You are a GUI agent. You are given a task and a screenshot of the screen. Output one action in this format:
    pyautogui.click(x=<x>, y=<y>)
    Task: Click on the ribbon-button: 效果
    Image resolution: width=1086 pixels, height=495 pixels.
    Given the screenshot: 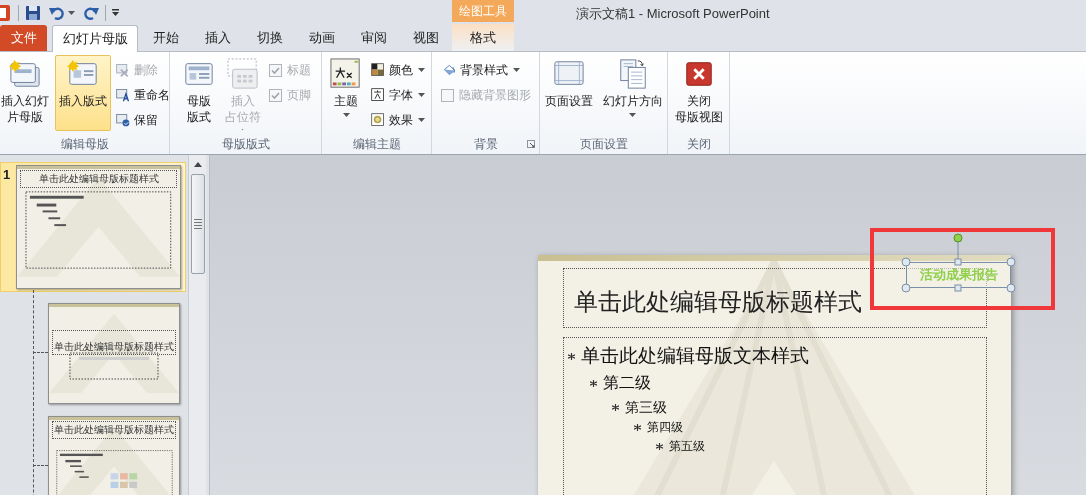 What is the action you would take?
    pyautogui.click(x=397, y=120)
    